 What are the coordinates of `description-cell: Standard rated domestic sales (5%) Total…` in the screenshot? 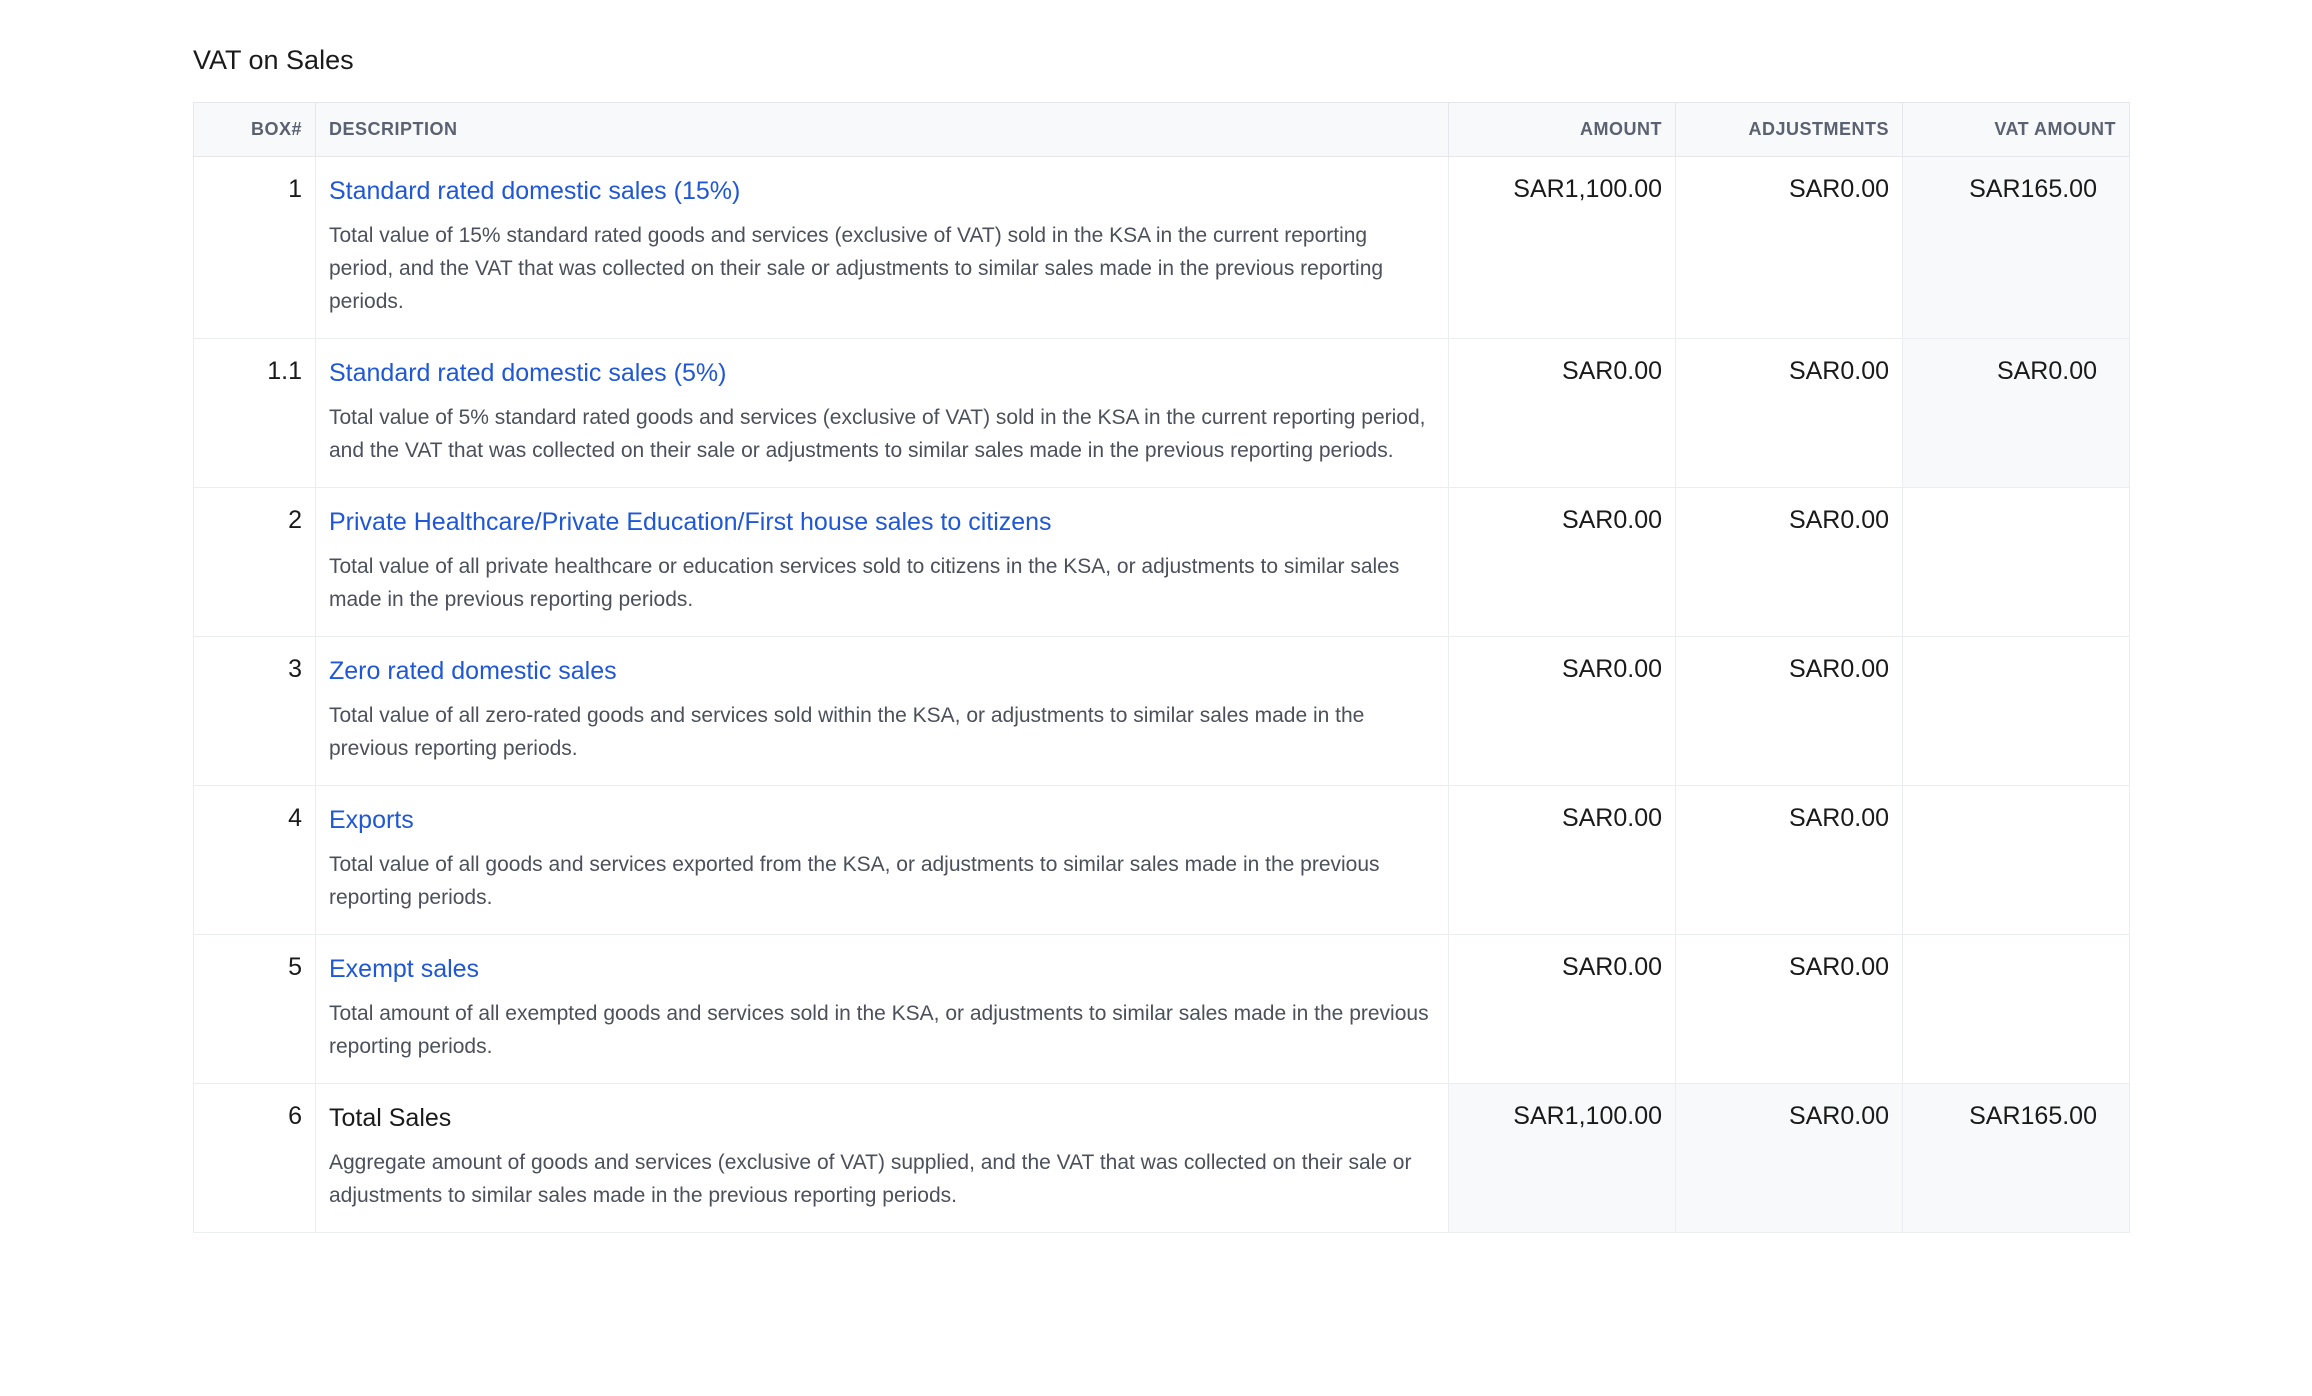 It's located at (882, 413).